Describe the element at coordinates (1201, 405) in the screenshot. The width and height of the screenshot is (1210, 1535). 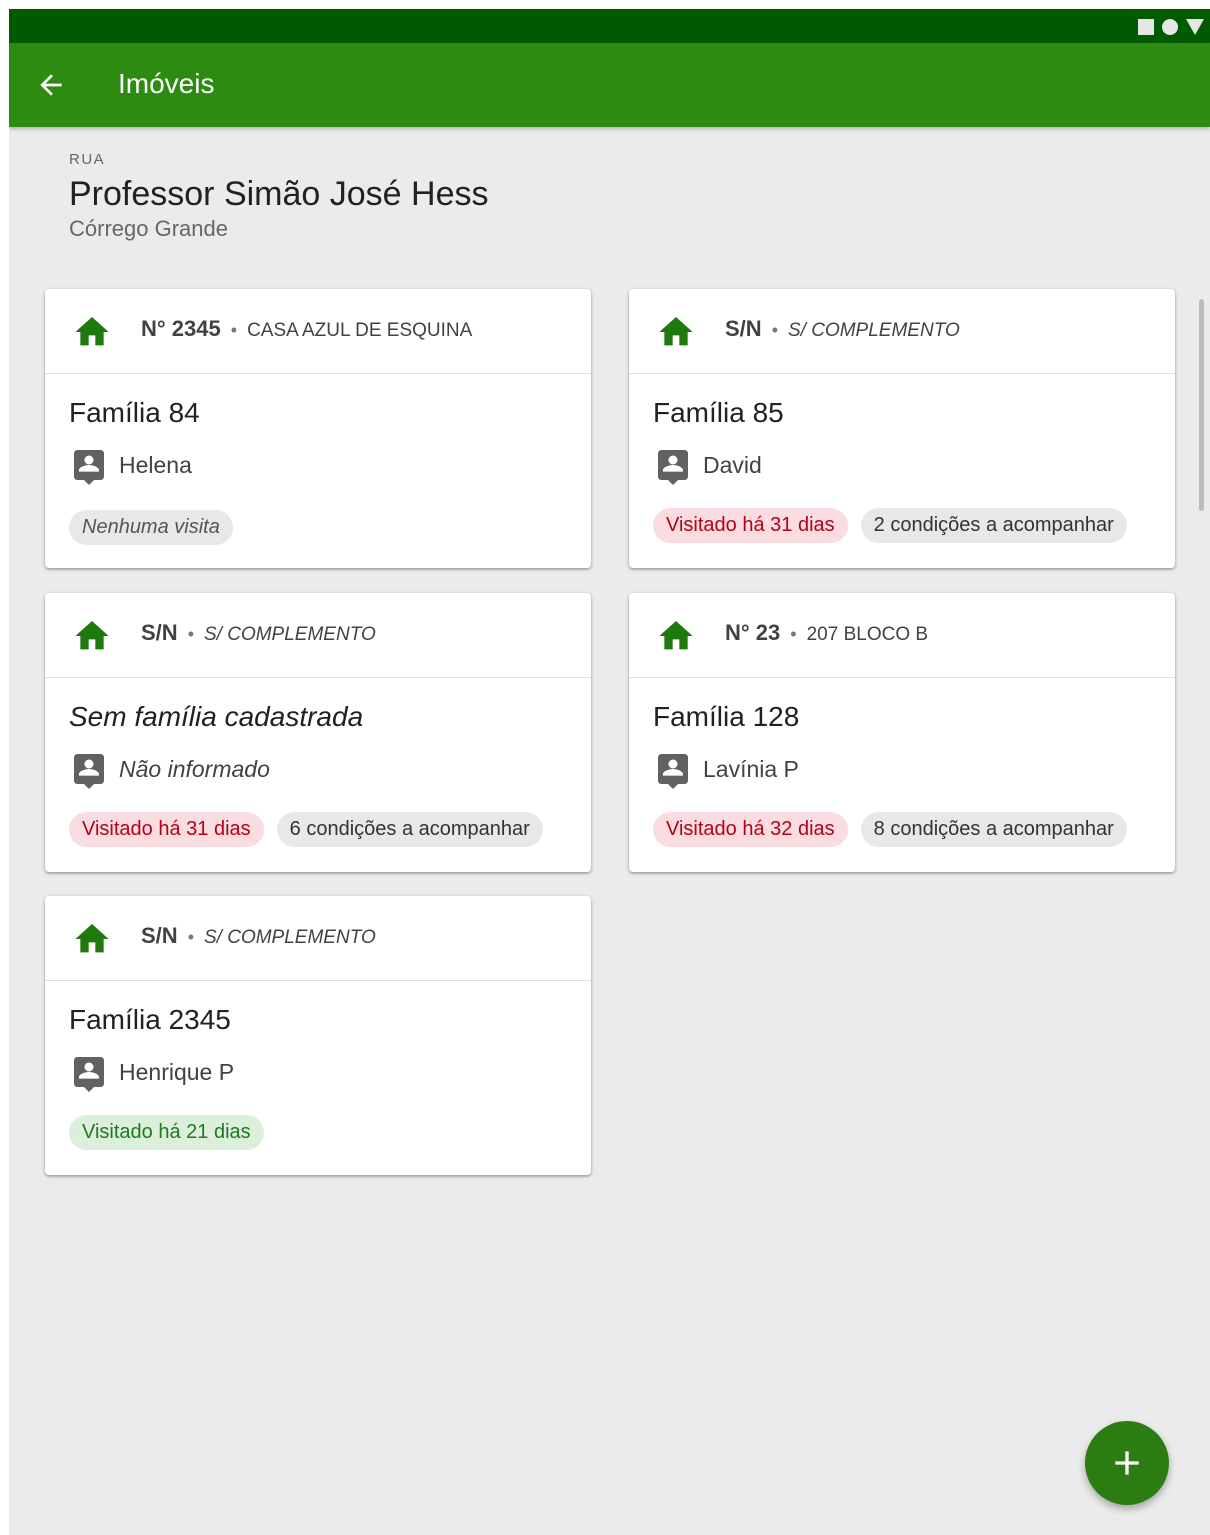
I see `scrollbar` at that location.